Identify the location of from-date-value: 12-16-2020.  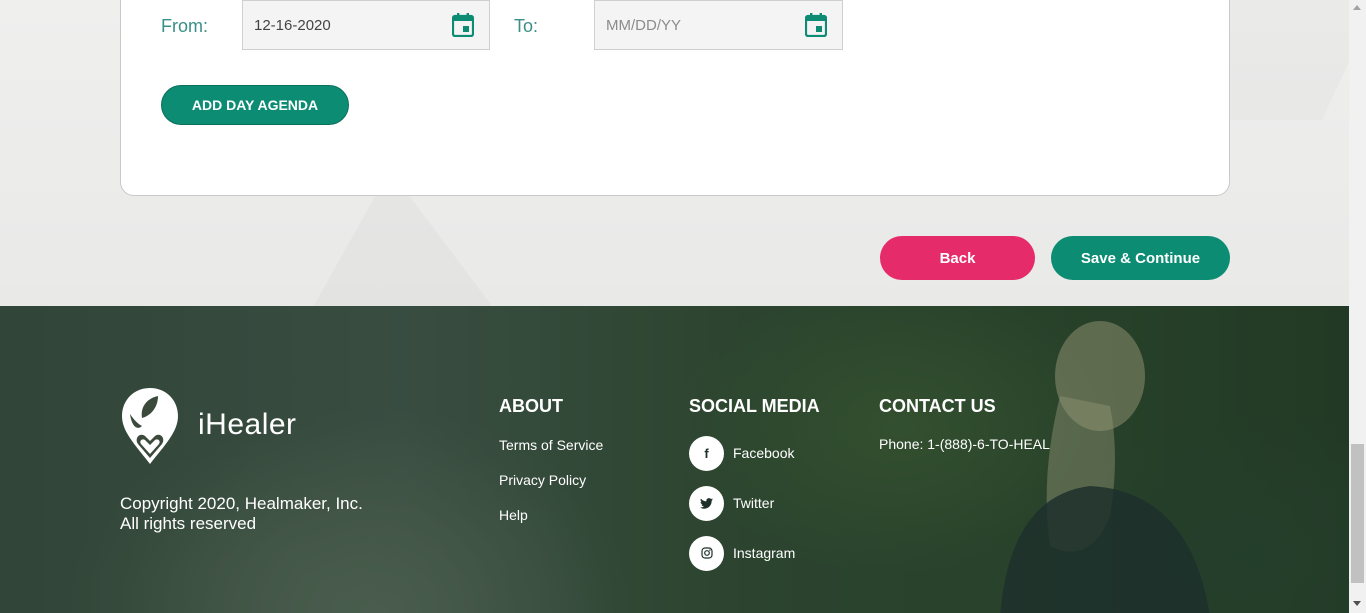
(292, 25).